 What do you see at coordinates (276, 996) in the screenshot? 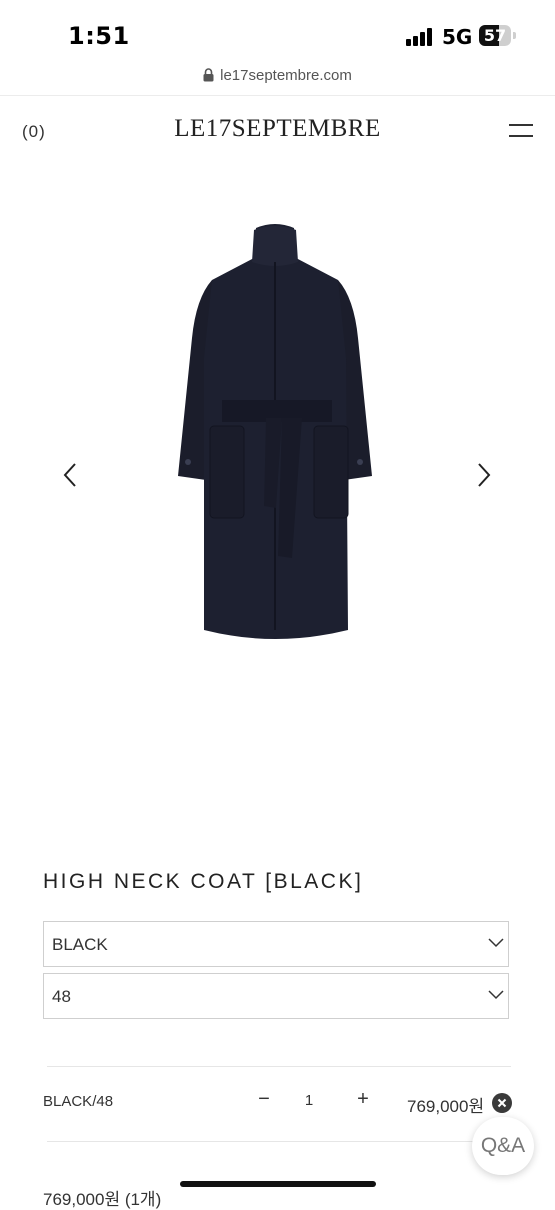
I see `size-select: 48` at bounding box center [276, 996].